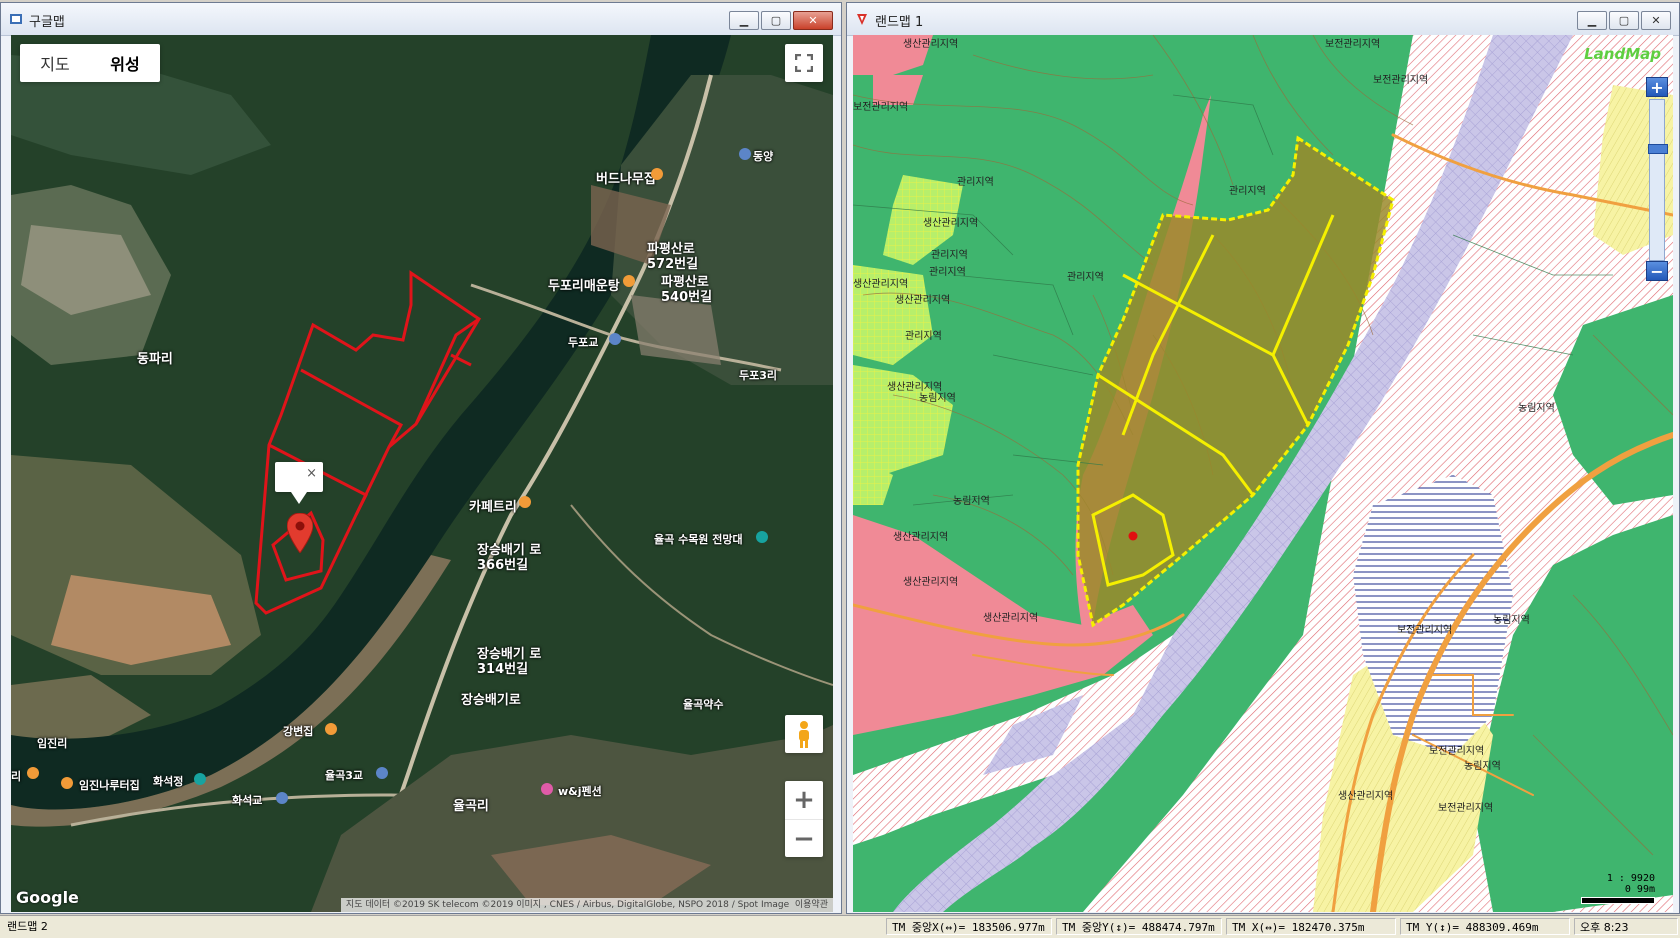 The width and height of the screenshot is (1680, 938). I want to click on place-label: 율곡리, so click(471, 806).